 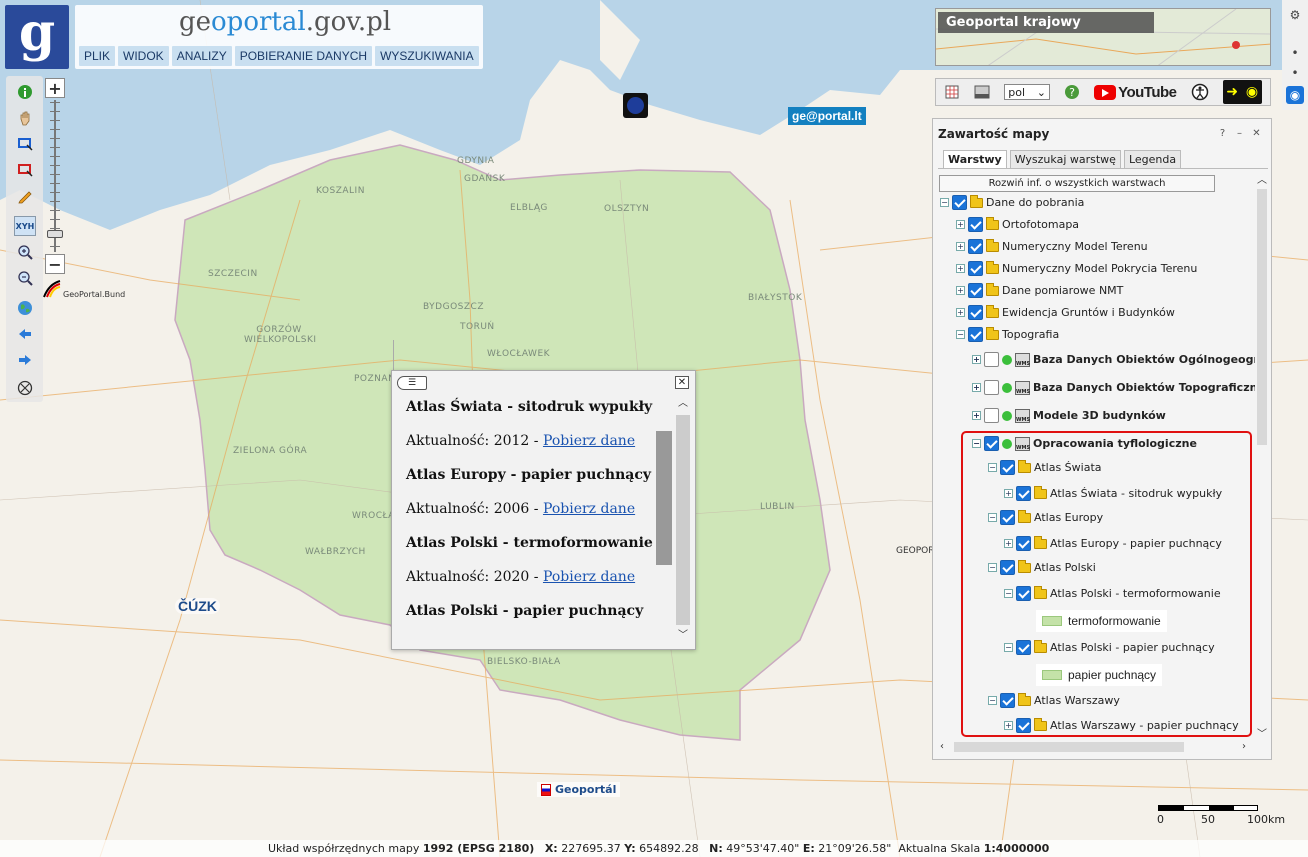 I want to click on chevron-down-icon: ﹀, so click(x=683, y=636).